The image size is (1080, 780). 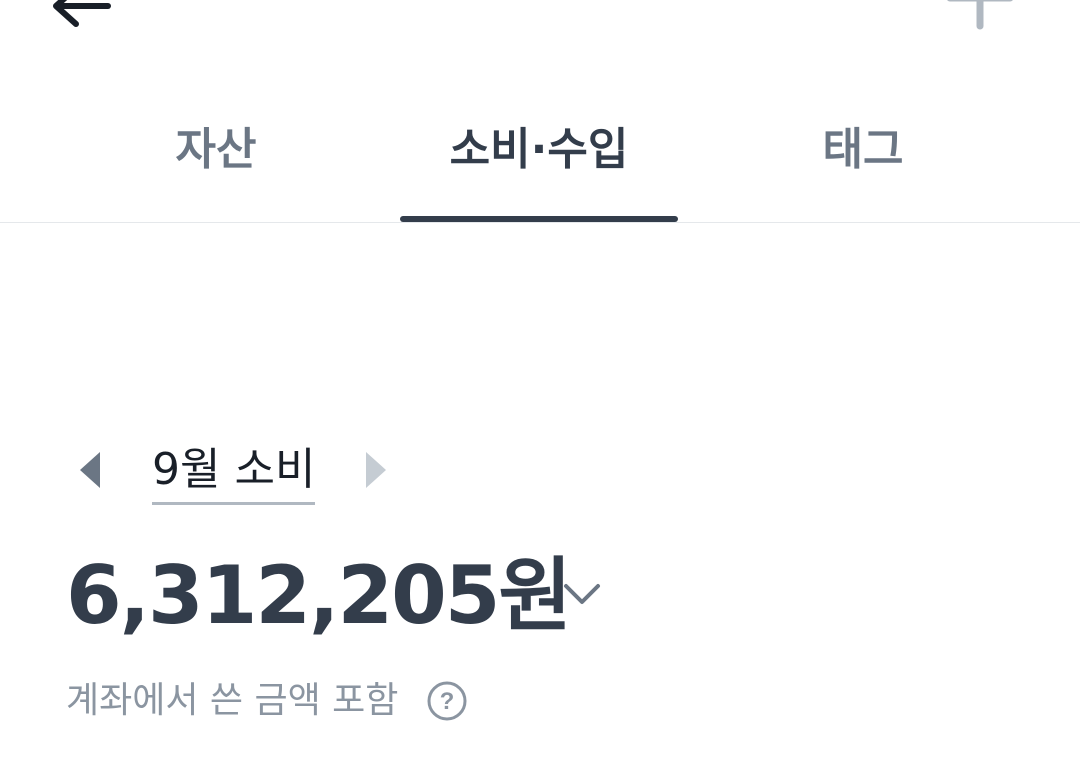 I want to click on top-bar, so click(x=540, y=30).